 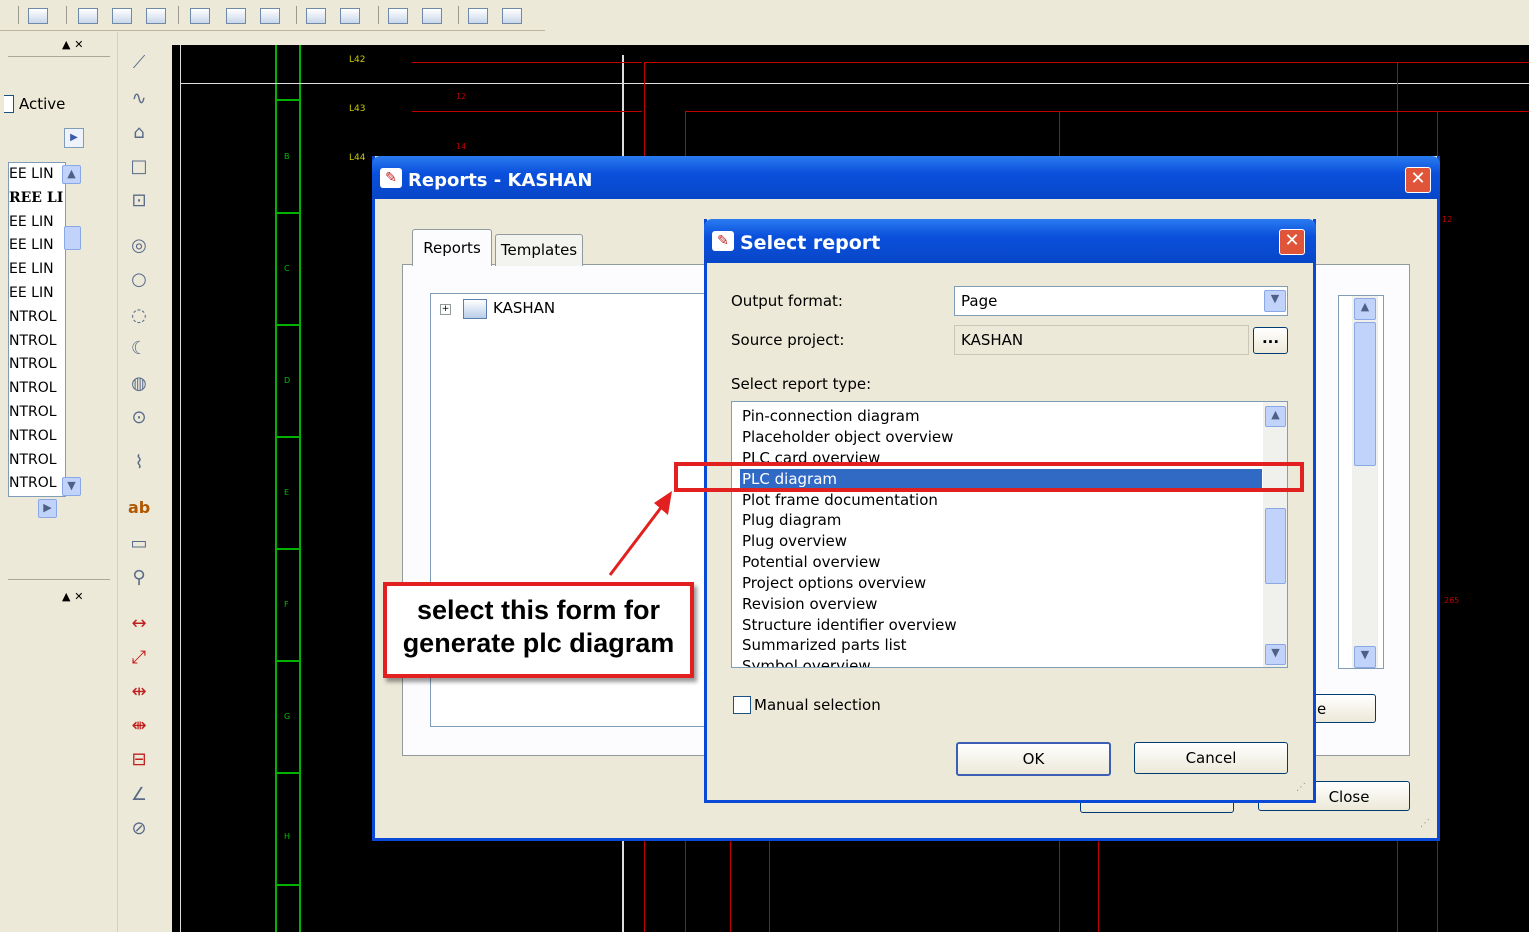 What do you see at coordinates (74, 138) in the screenshot?
I see `play-icon: ▶` at bounding box center [74, 138].